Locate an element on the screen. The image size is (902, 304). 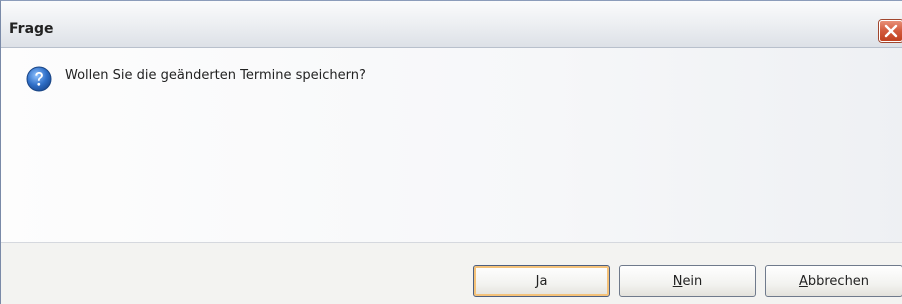
no-button-label: Nein is located at coordinates (687, 281).